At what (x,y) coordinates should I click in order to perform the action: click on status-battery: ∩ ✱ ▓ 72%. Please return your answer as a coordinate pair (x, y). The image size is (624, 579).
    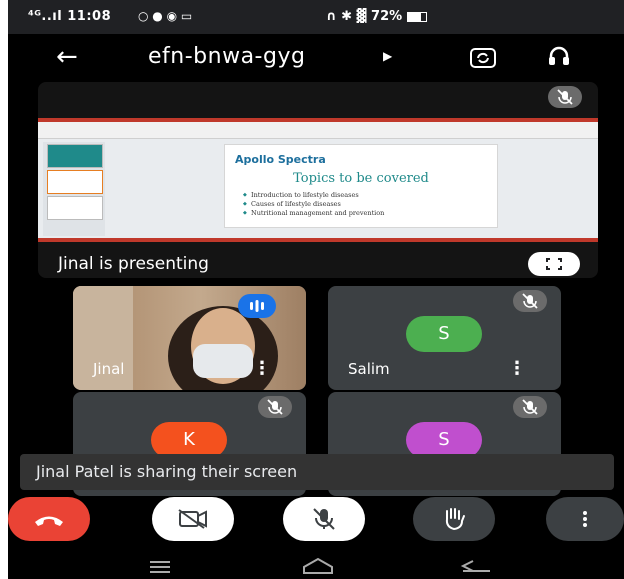
    Looking at the image, I should click on (376, 16).